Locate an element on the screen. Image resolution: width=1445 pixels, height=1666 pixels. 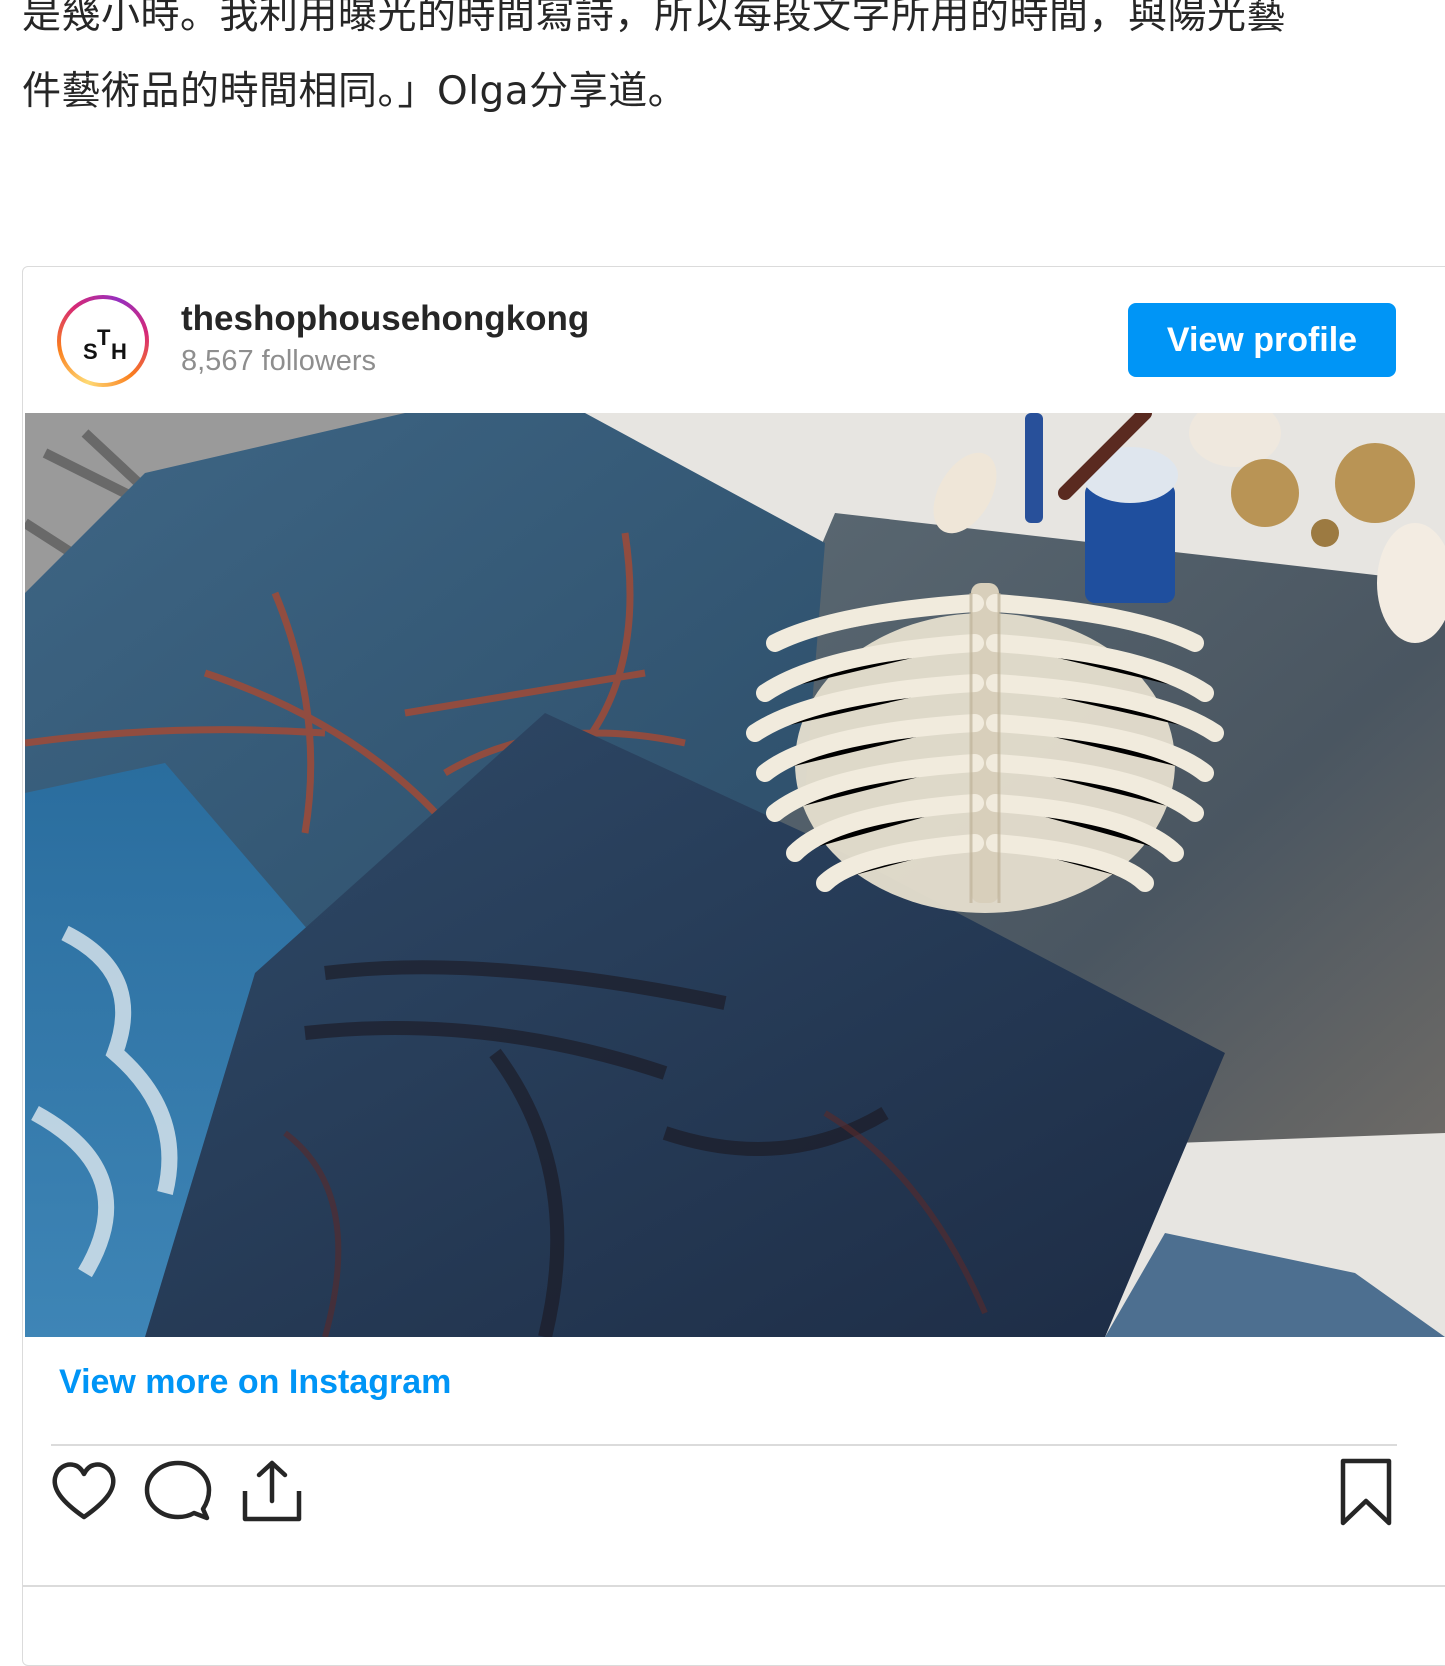
article-line: 是幾小時。我利用曝光的時間寫詩，所以每段文字所用的時間，與陽光藝 is located at coordinates (654, 19).